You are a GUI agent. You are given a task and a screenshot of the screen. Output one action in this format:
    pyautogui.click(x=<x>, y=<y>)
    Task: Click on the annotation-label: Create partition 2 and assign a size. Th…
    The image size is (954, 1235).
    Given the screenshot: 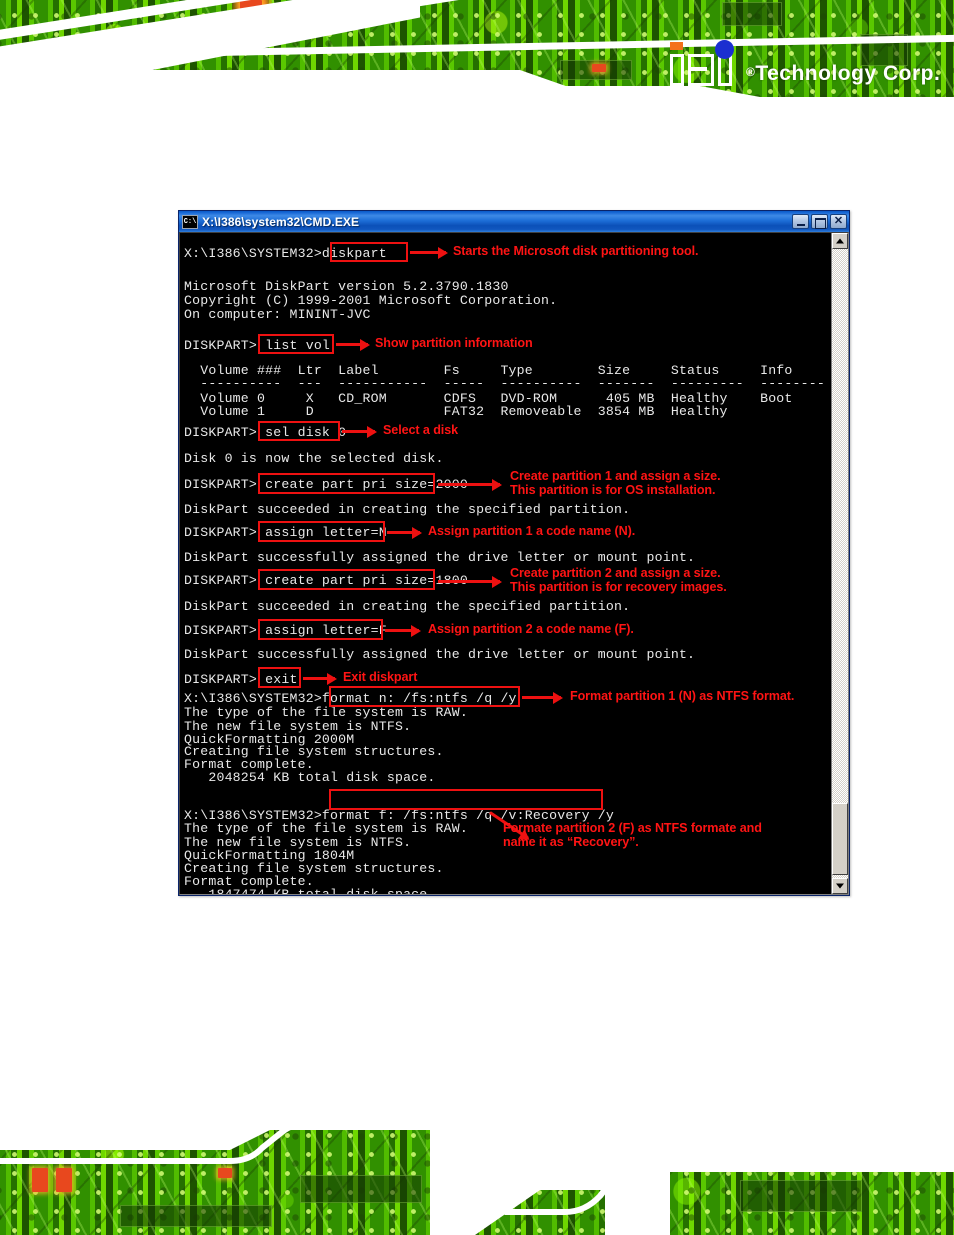 What is the action you would take?
    pyautogui.click(x=618, y=580)
    